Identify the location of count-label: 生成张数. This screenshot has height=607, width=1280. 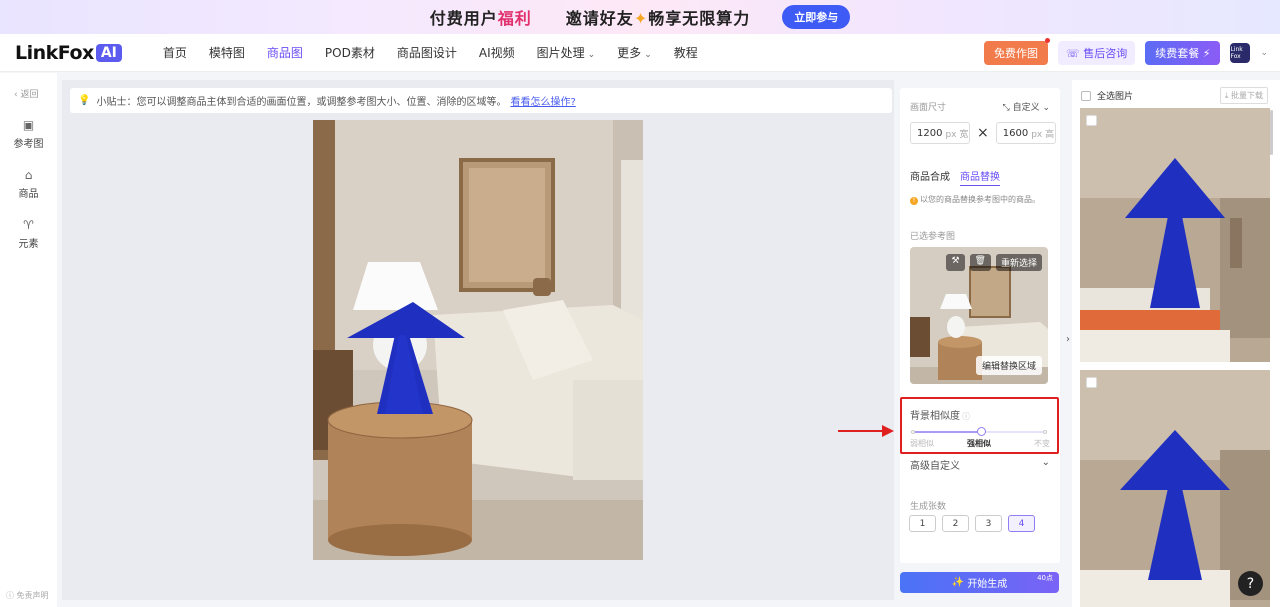
(928, 507).